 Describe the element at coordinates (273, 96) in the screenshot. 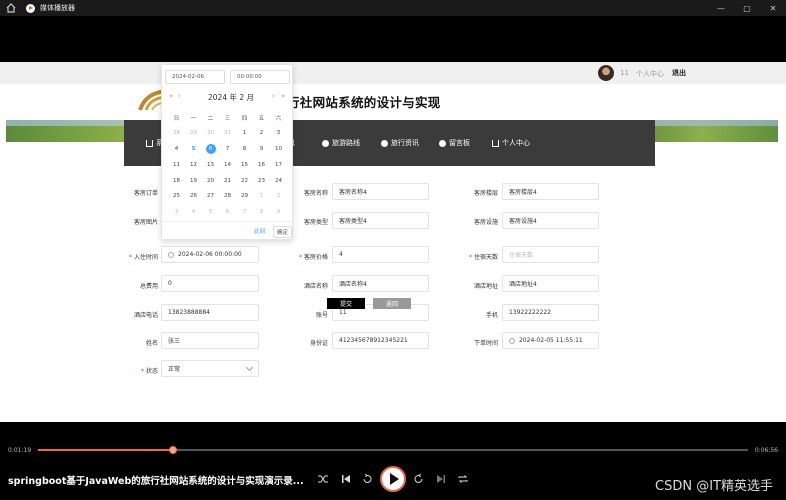

I see `next-month-button: ›` at that location.